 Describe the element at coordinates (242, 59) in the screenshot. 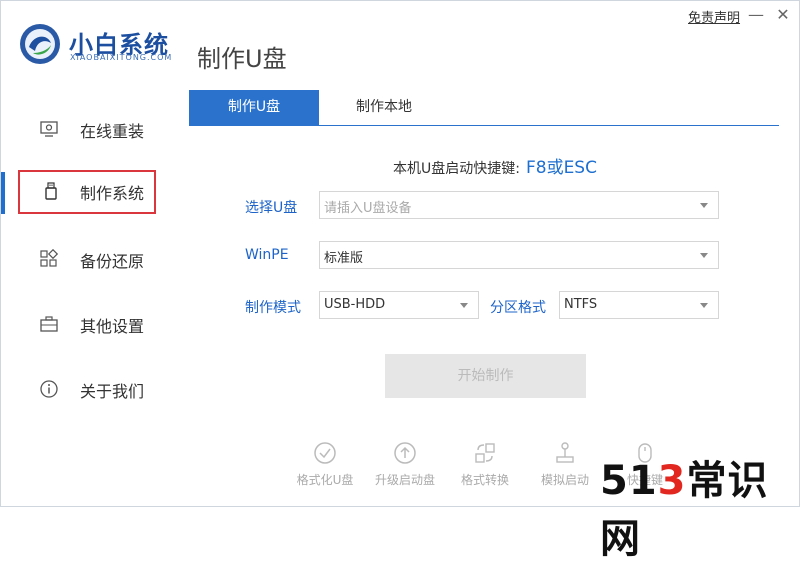

I see `page-title: 制作U盘` at that location.